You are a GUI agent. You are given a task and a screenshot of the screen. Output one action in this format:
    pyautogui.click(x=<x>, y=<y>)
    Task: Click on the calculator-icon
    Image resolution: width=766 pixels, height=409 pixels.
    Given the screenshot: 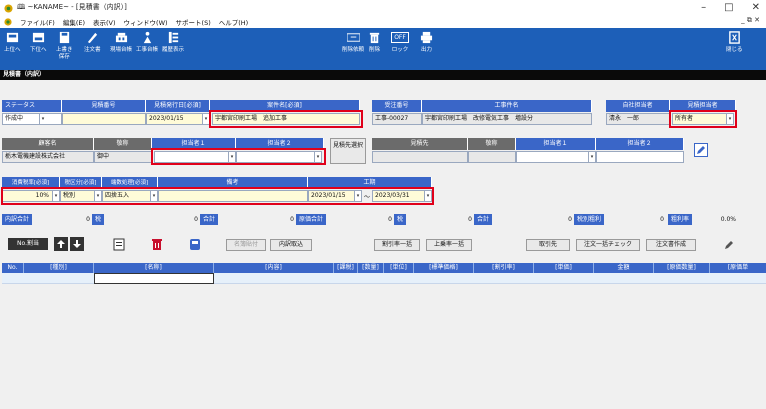 What is the action you would take?
    pyautogui.click(x=195, y=244)
    